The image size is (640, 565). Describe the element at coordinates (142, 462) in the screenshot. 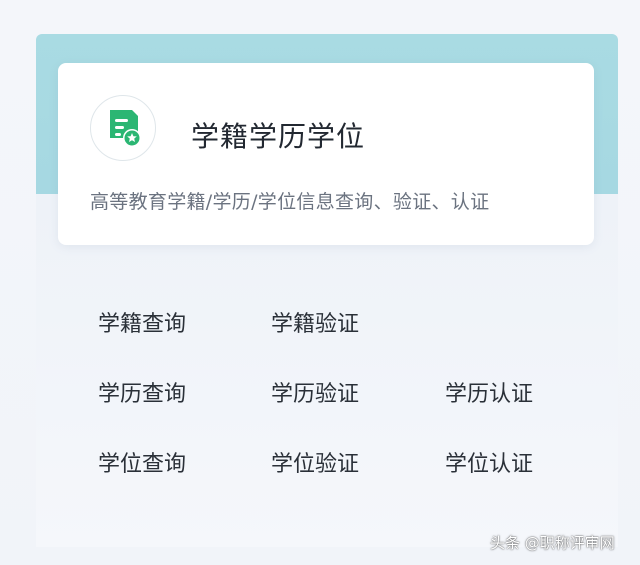

I see `link-xuewei-query: 学位查询` at that location.